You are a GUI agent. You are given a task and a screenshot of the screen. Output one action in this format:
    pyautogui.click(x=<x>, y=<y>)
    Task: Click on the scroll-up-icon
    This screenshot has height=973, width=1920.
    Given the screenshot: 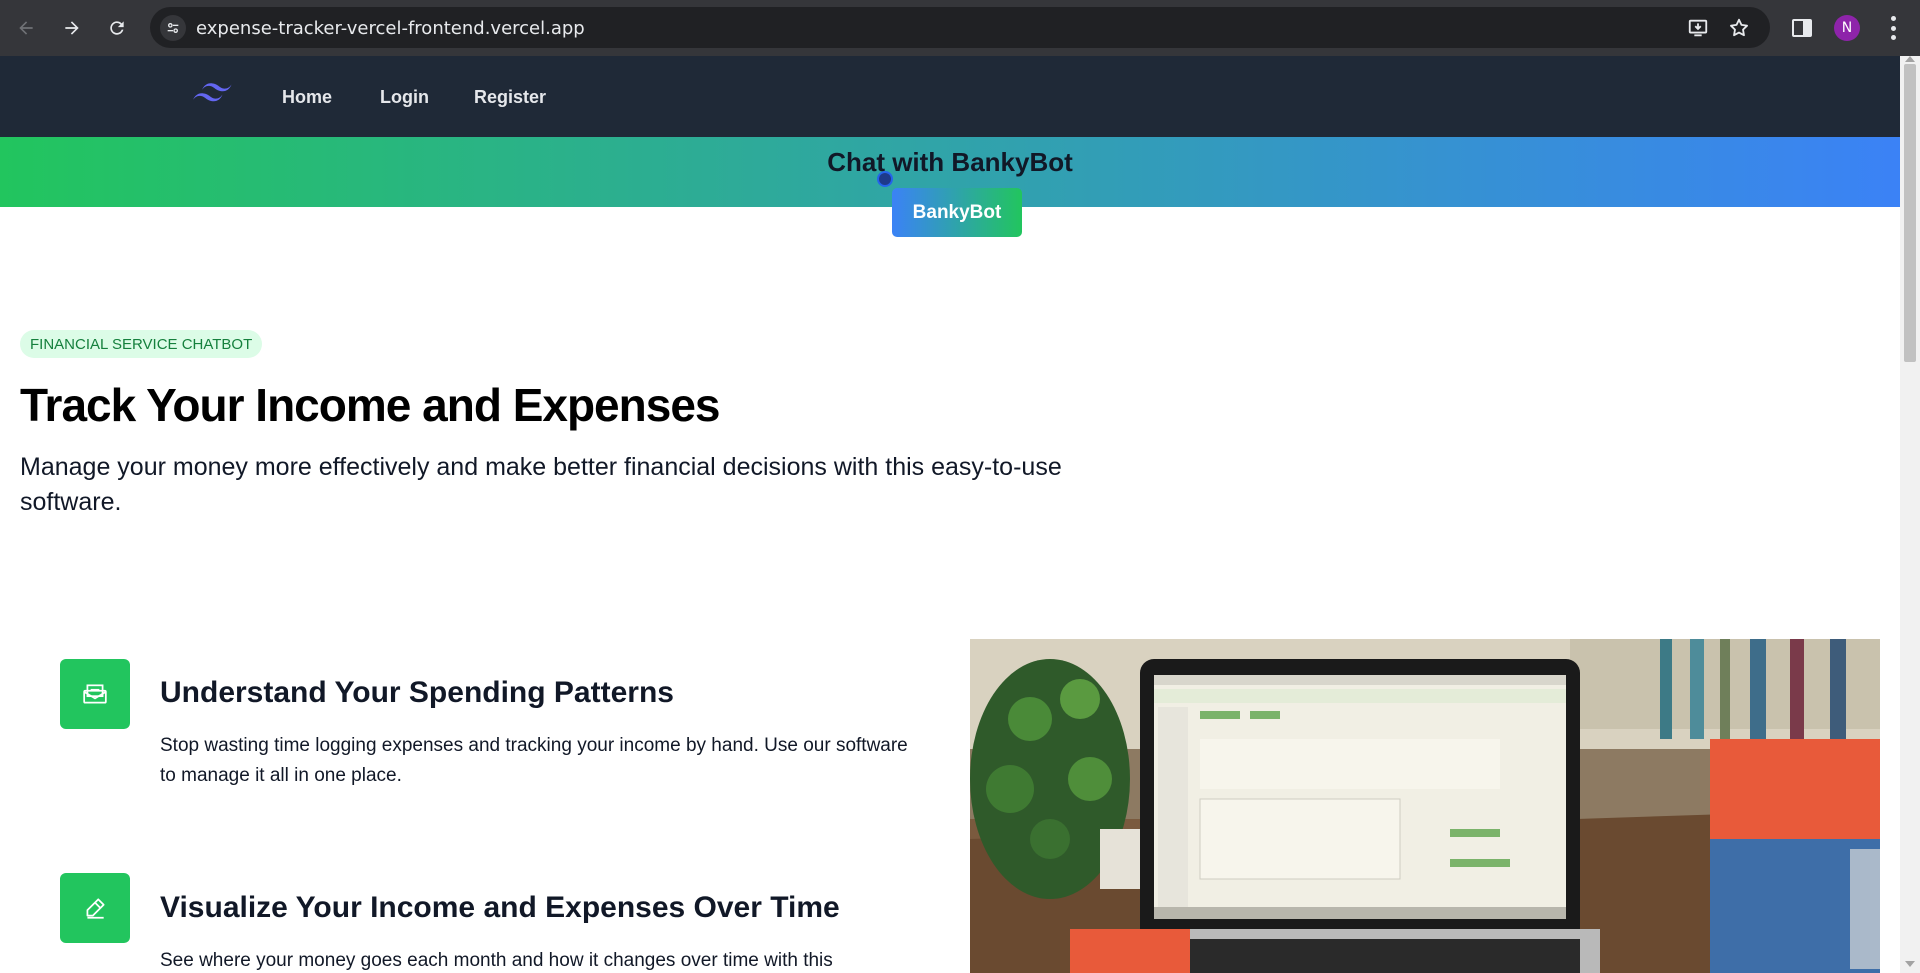 What is the action you would take?
    pyautogui.click(x=1910, y=59)
    